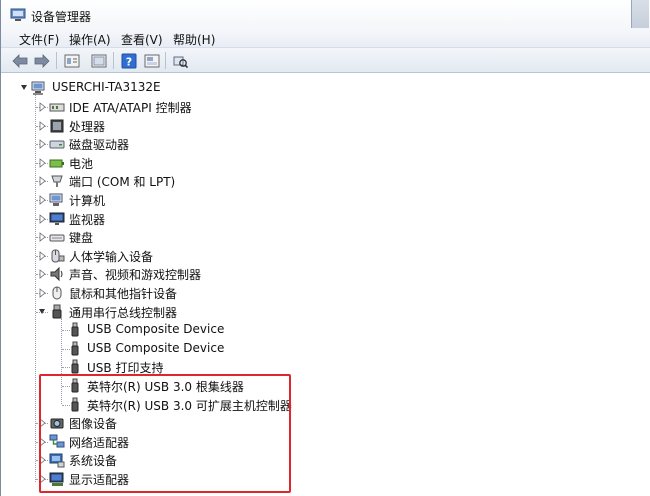 The height and width of the screenshot is (496, 650). I want to click on window-title: 设备管理器, so click(61, 17).